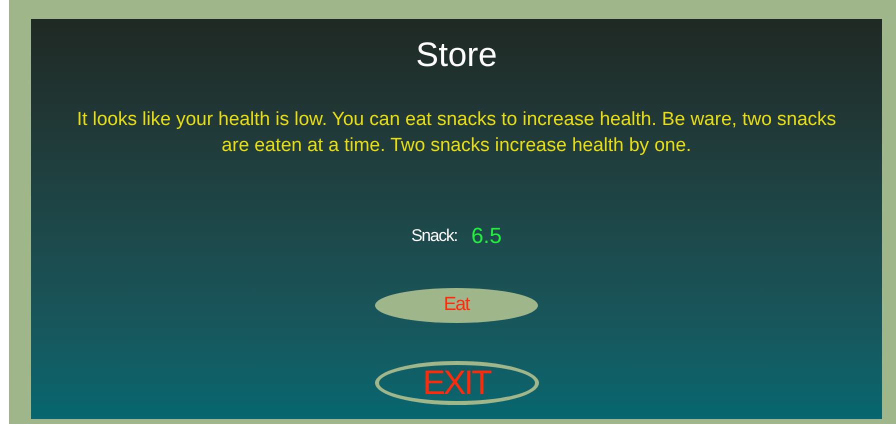 This screenshot has height=430, width=896. I want to click on snack-count: 6.5, so click(486, 236).